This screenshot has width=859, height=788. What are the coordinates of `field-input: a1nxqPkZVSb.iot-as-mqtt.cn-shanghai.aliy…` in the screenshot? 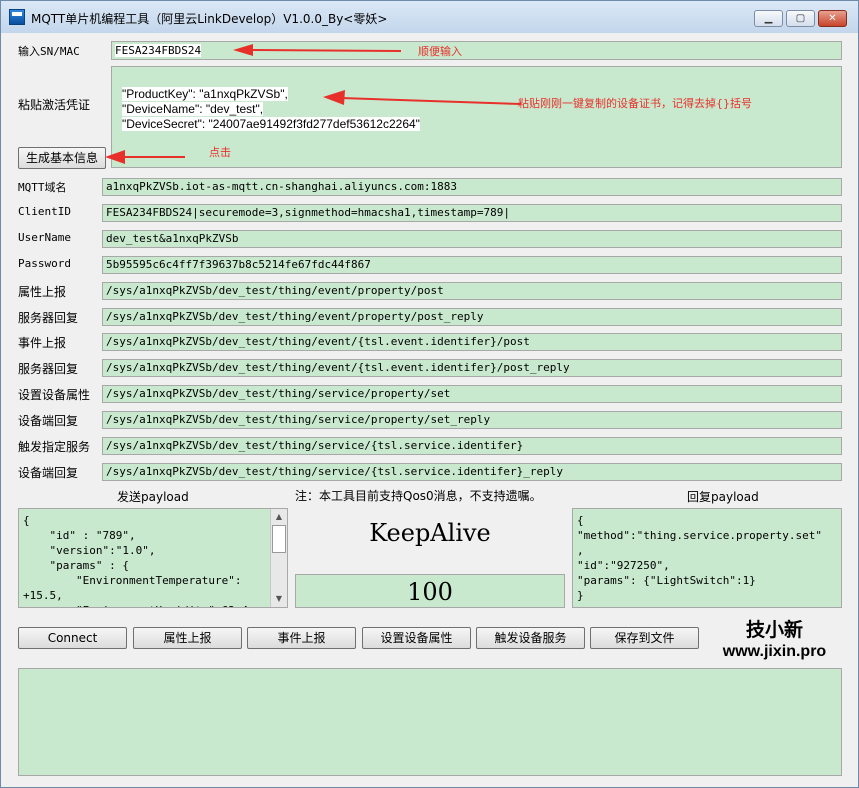 It's located at (472, 187).